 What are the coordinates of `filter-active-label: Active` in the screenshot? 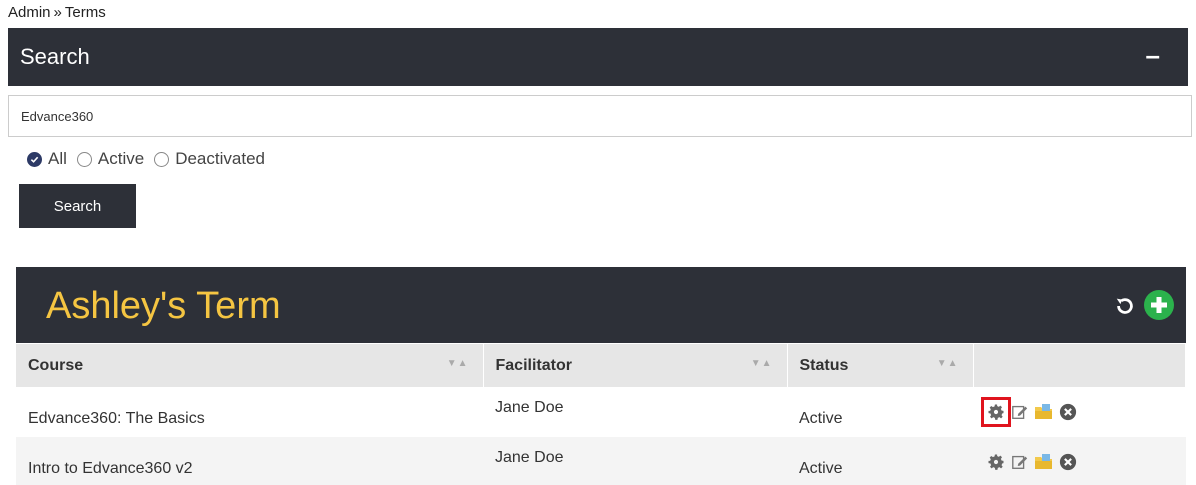 It's located at (121, 158).